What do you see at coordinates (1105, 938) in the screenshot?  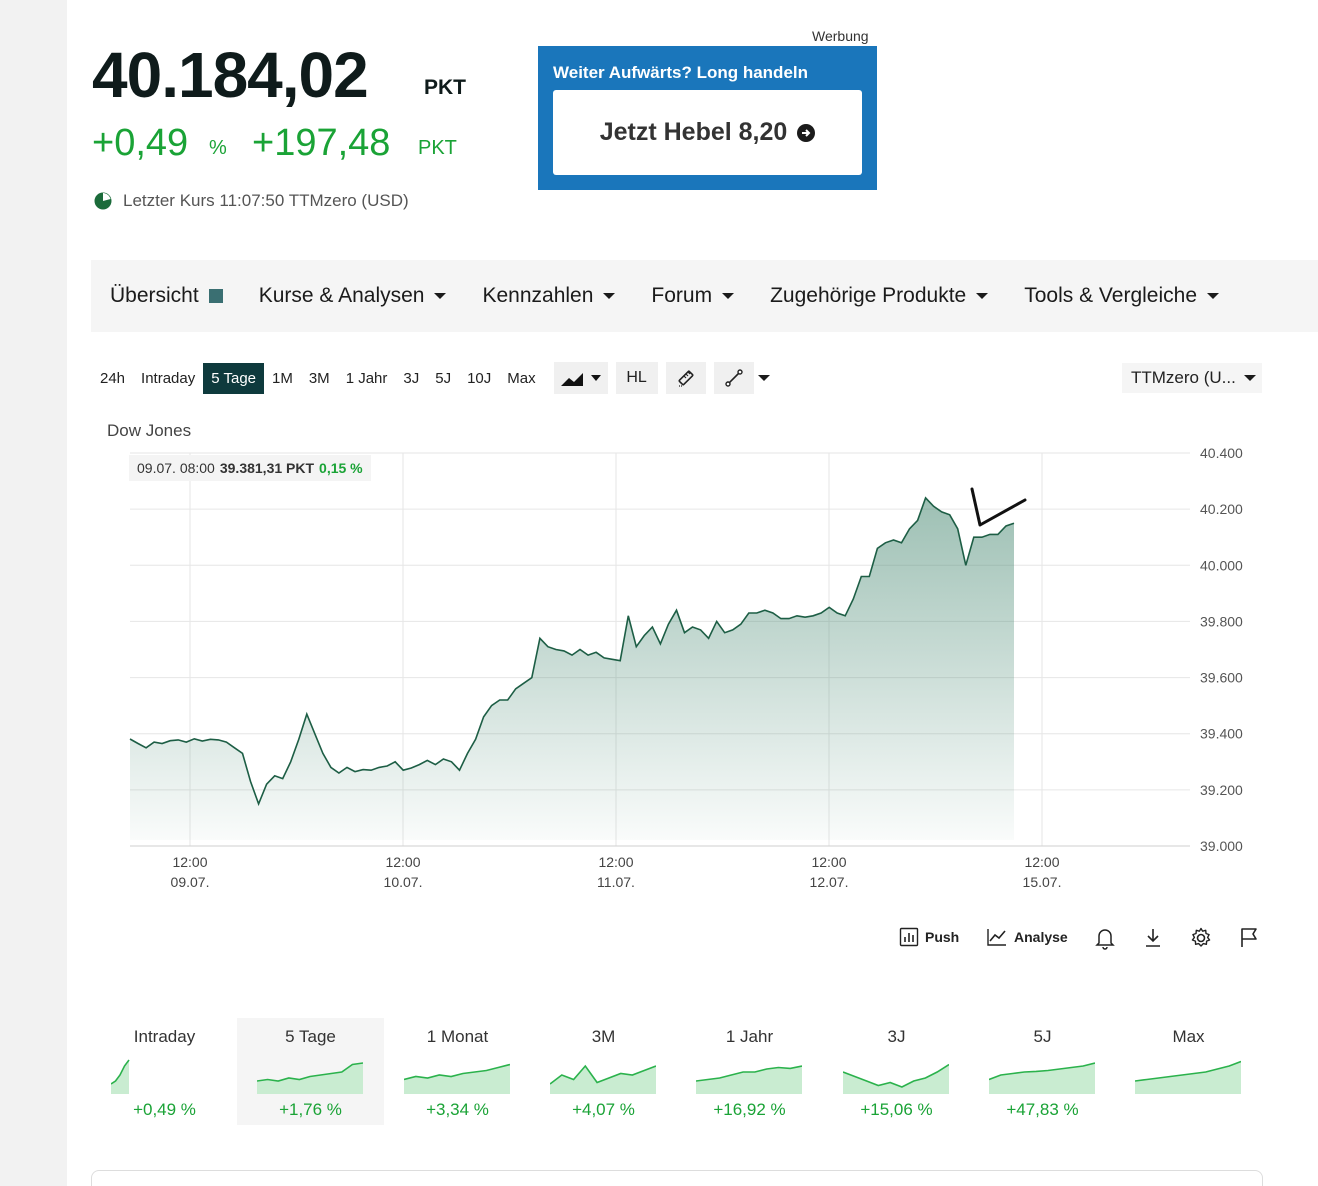 I see `bell-icon` at bounding box center [1105, 938].